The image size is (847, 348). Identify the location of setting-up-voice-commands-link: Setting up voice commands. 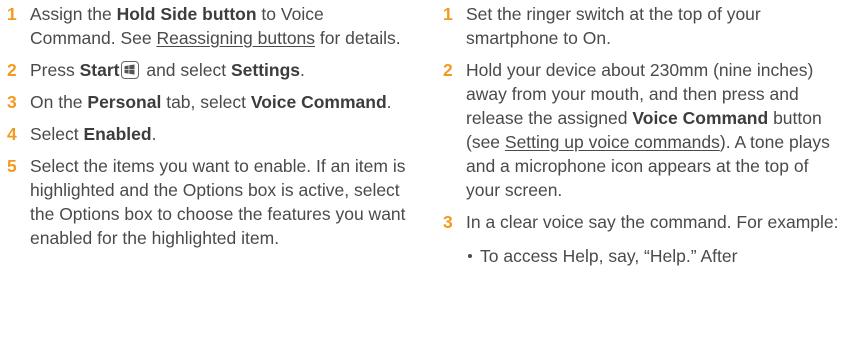
(612, 142).